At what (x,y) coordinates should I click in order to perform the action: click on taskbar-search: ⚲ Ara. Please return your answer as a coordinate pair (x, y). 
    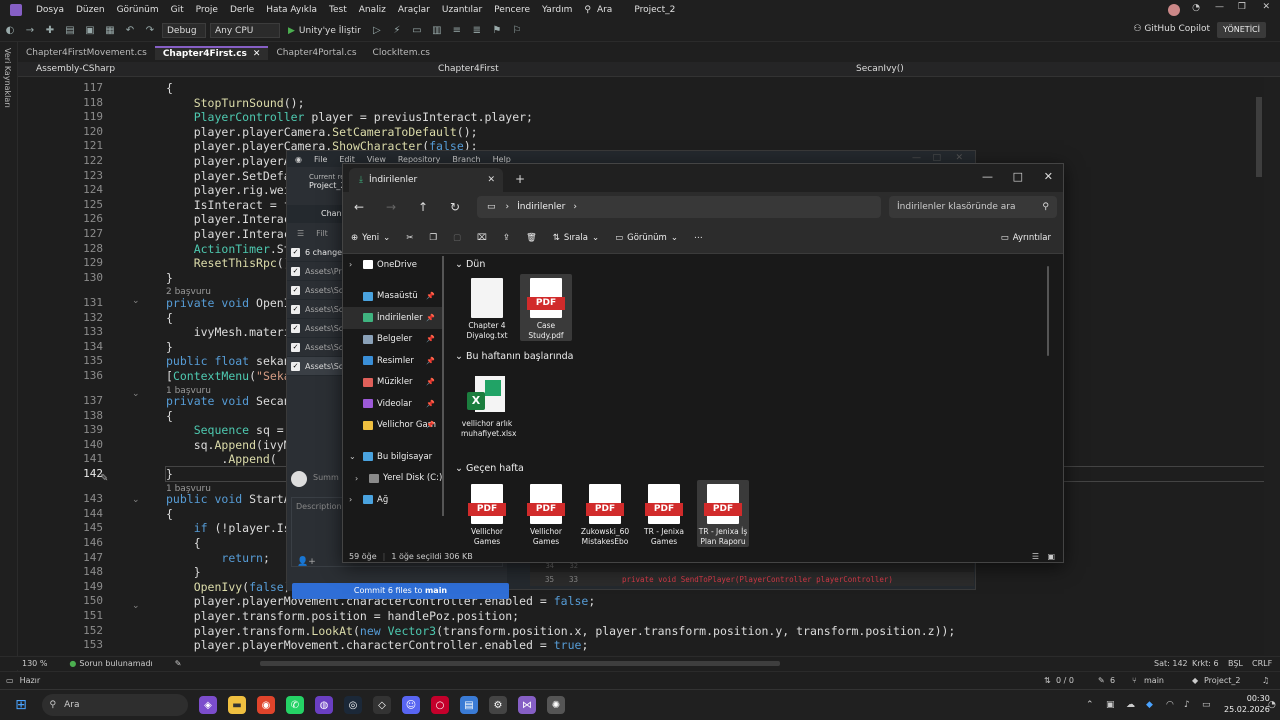
    Looking at the image, I should click on (114, 705).